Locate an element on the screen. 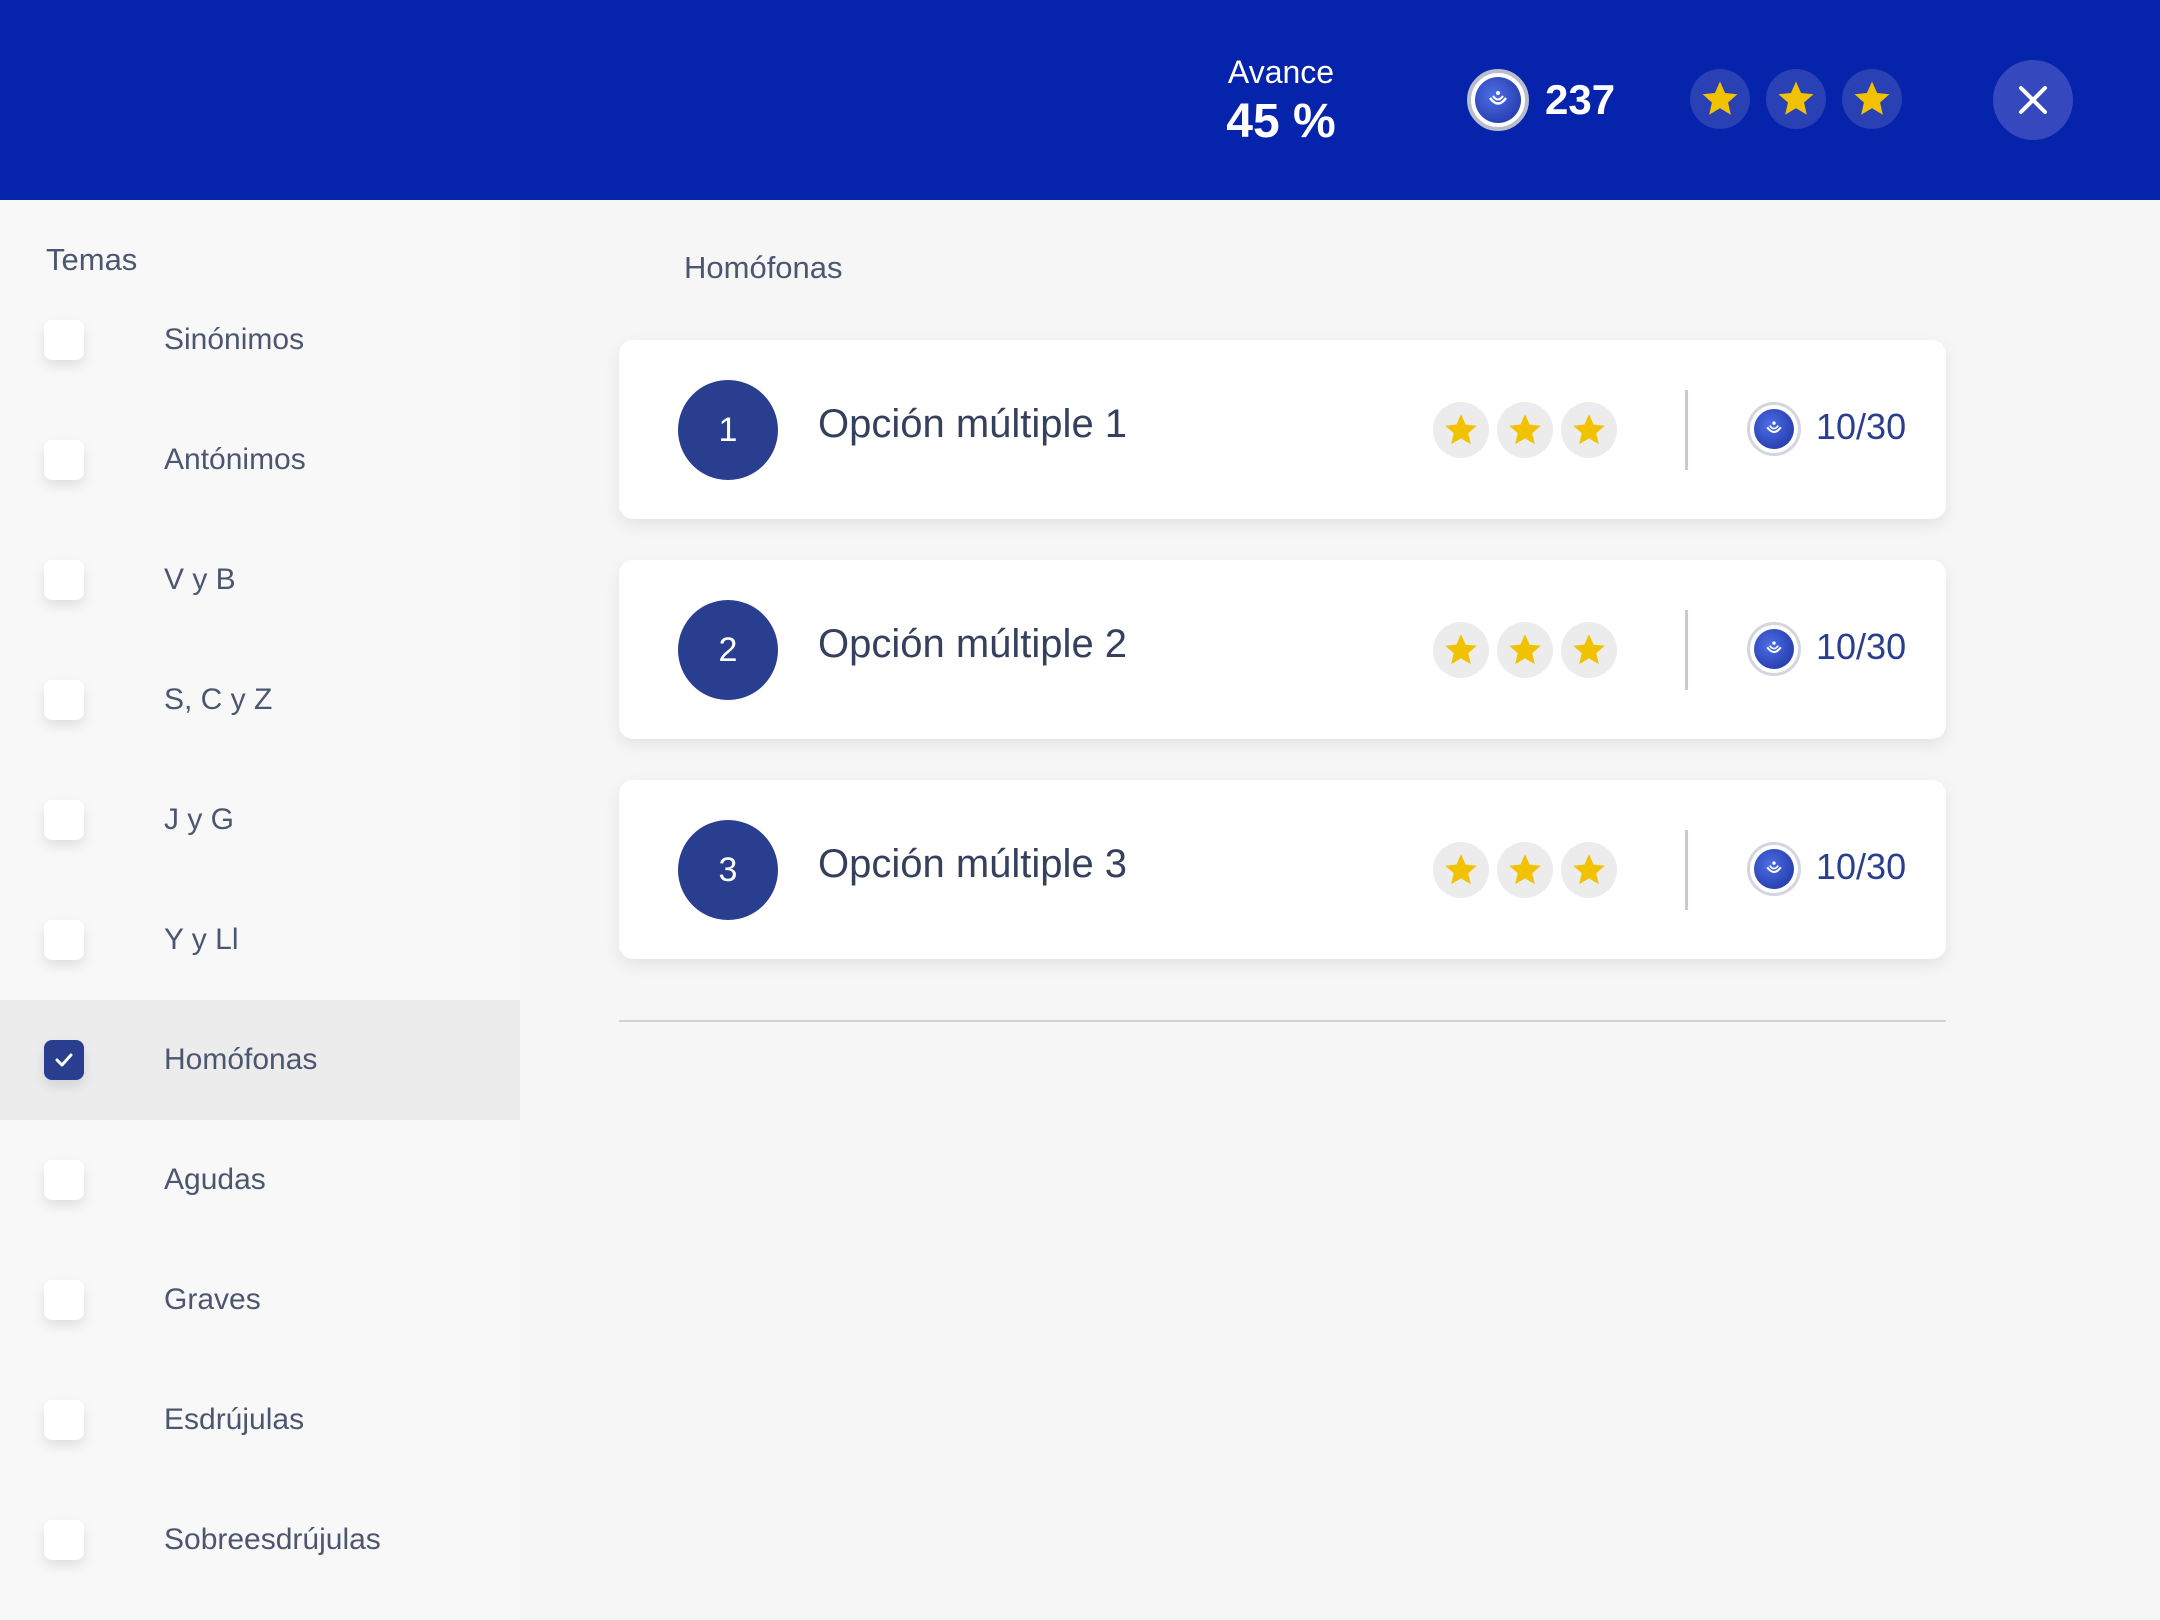 The image size is (2160, 1620). topic-label: Homófonas is located at coordinates (241, 1059).